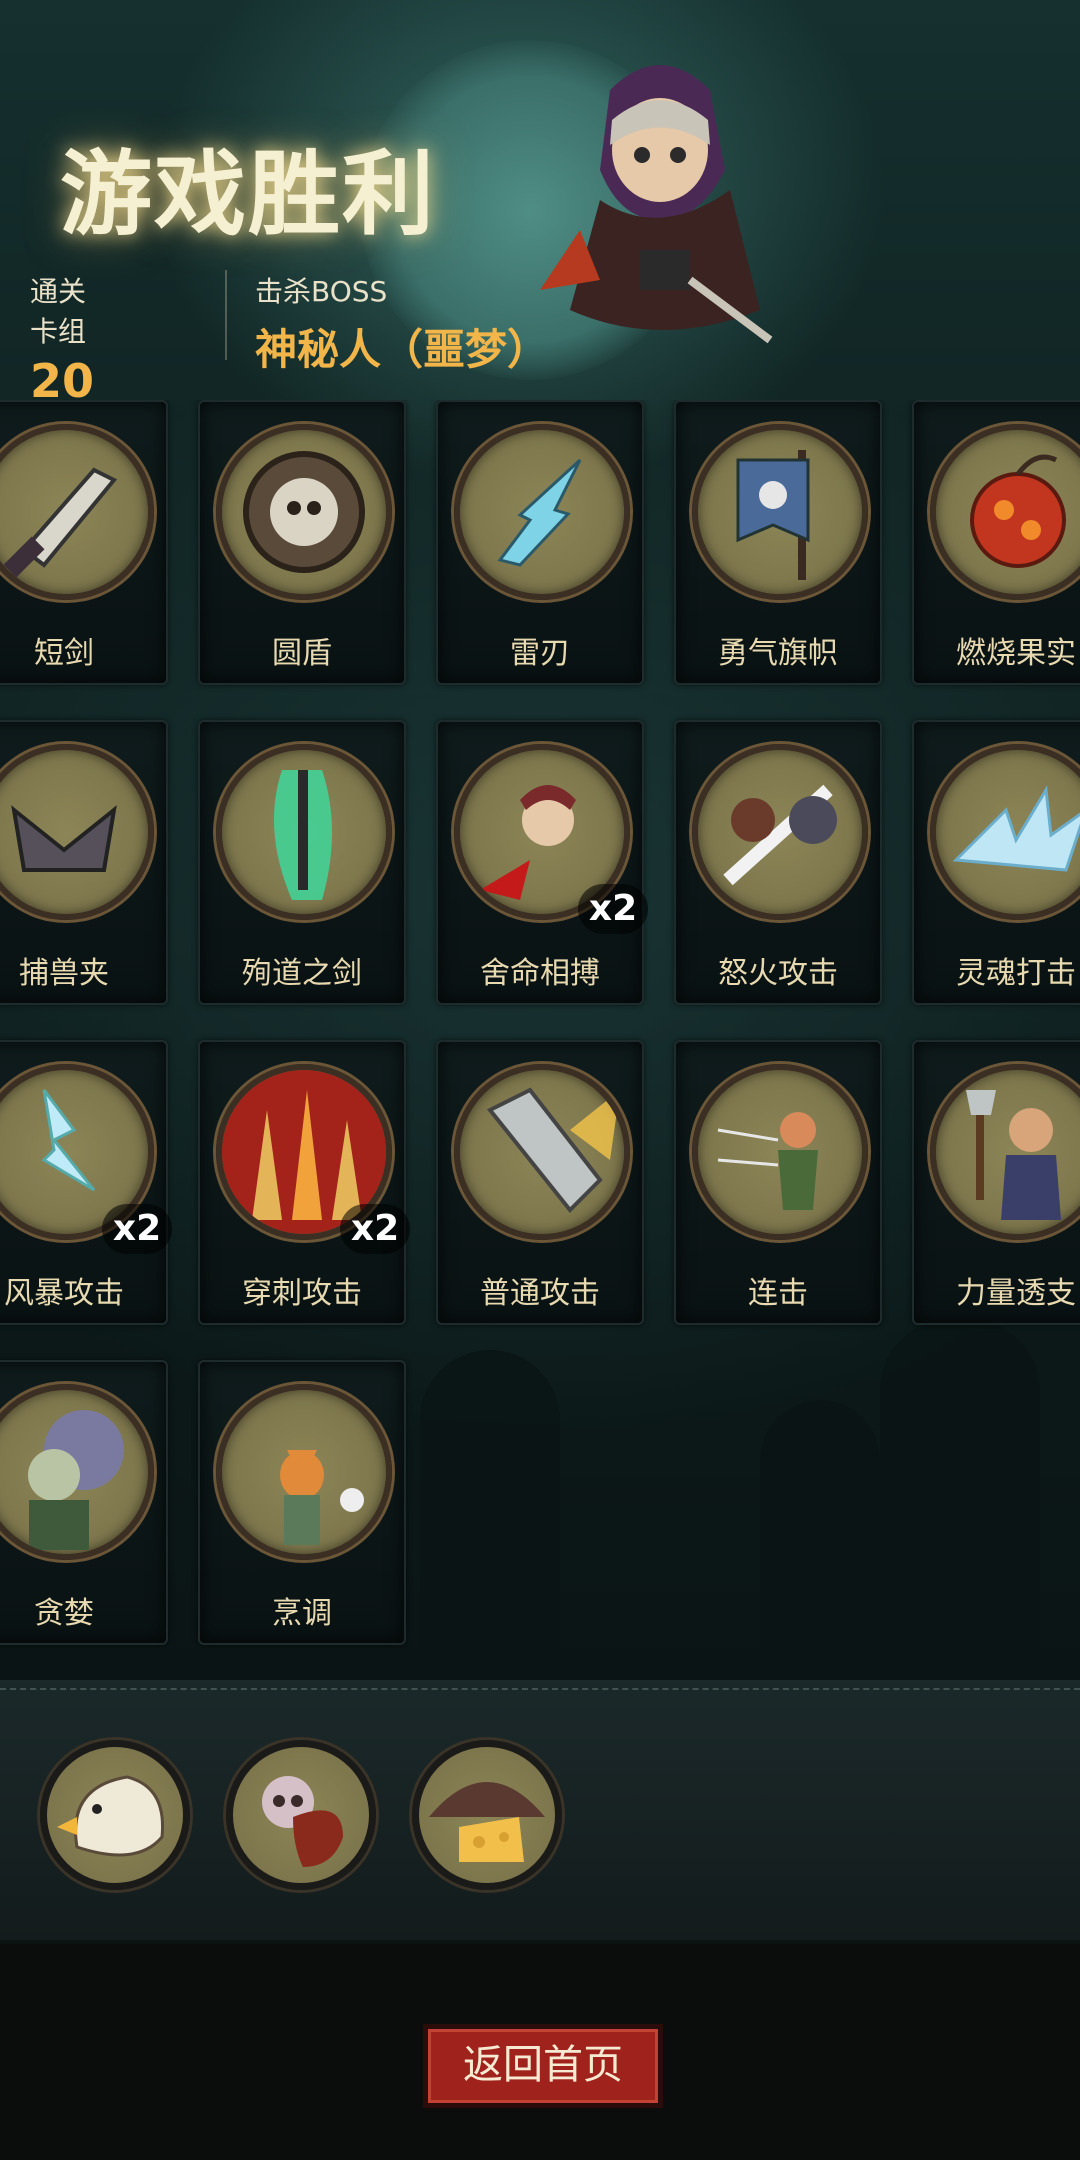  What do you see at coordinates (58, 311) in the screenshot?
I see `deck-label: 通关卡组` at bounding box center [58, 311].